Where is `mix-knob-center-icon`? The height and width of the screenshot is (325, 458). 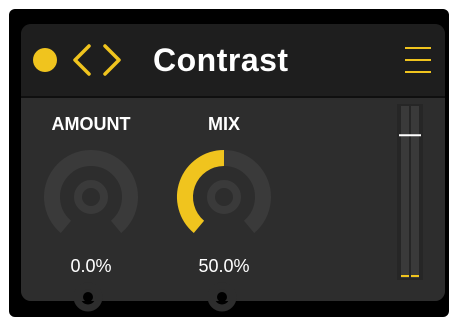
mix-knob-center-icon is located at coordinates (224, 197).